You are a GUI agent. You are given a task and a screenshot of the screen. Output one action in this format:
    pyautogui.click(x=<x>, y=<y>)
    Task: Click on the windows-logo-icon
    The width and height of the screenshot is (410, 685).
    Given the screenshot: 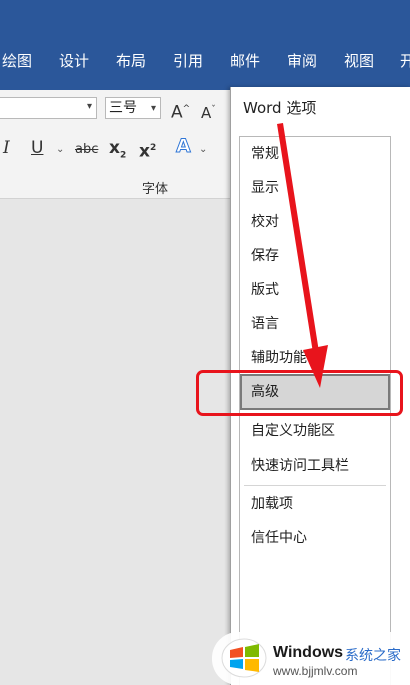 What is the action you would take?
    pyautogui.click(x=244, y=658)
    